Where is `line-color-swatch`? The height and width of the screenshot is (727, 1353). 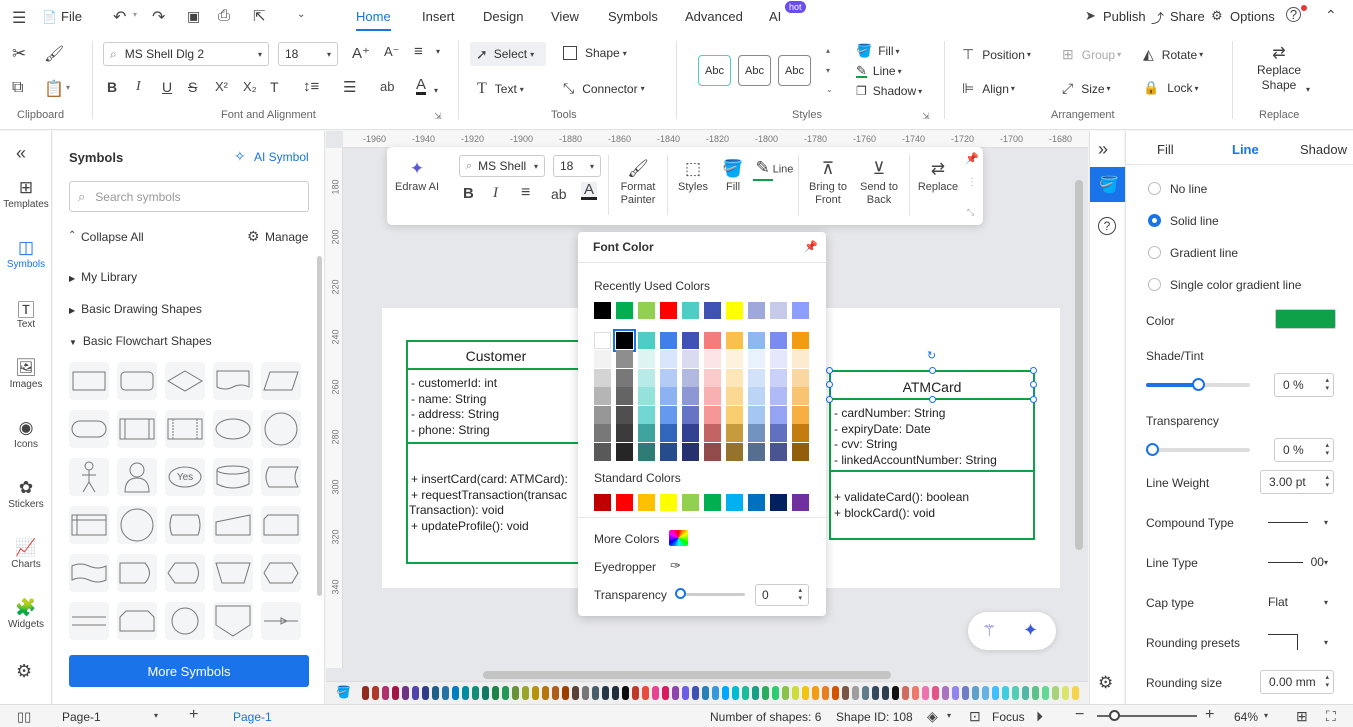 line-color-swatch is located at coordinates (1305, 319).